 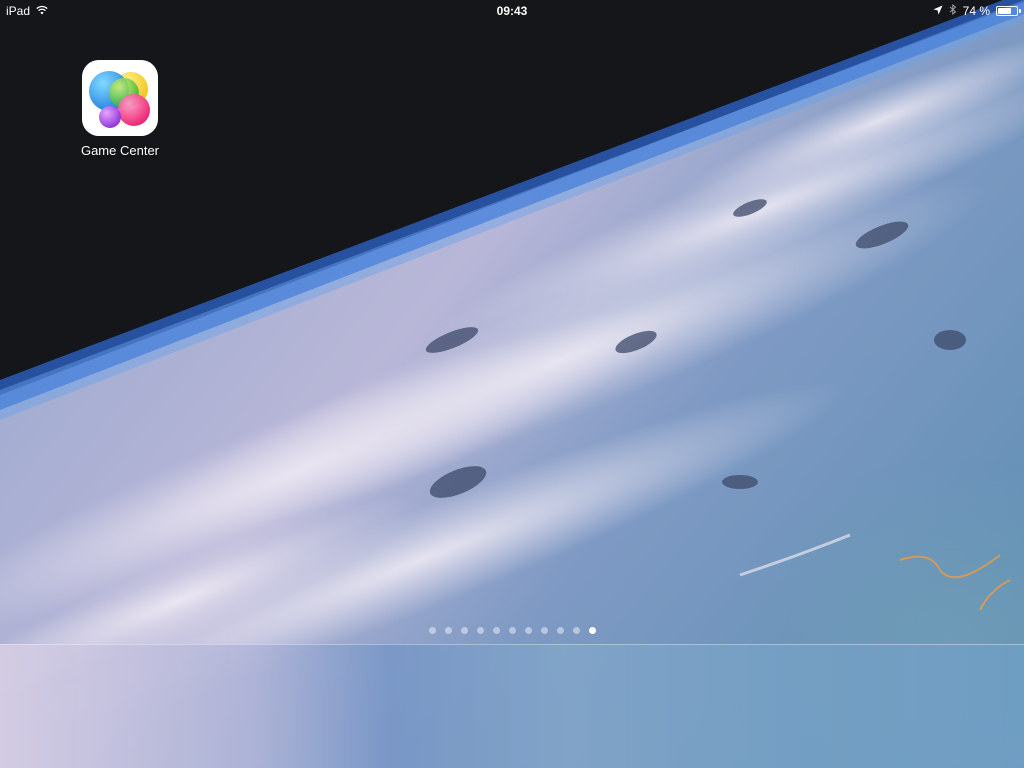 What do you see at coordinates (1020, 11) in the screenshot?
I see `battery-tip` at bounding box center [1020, 11].